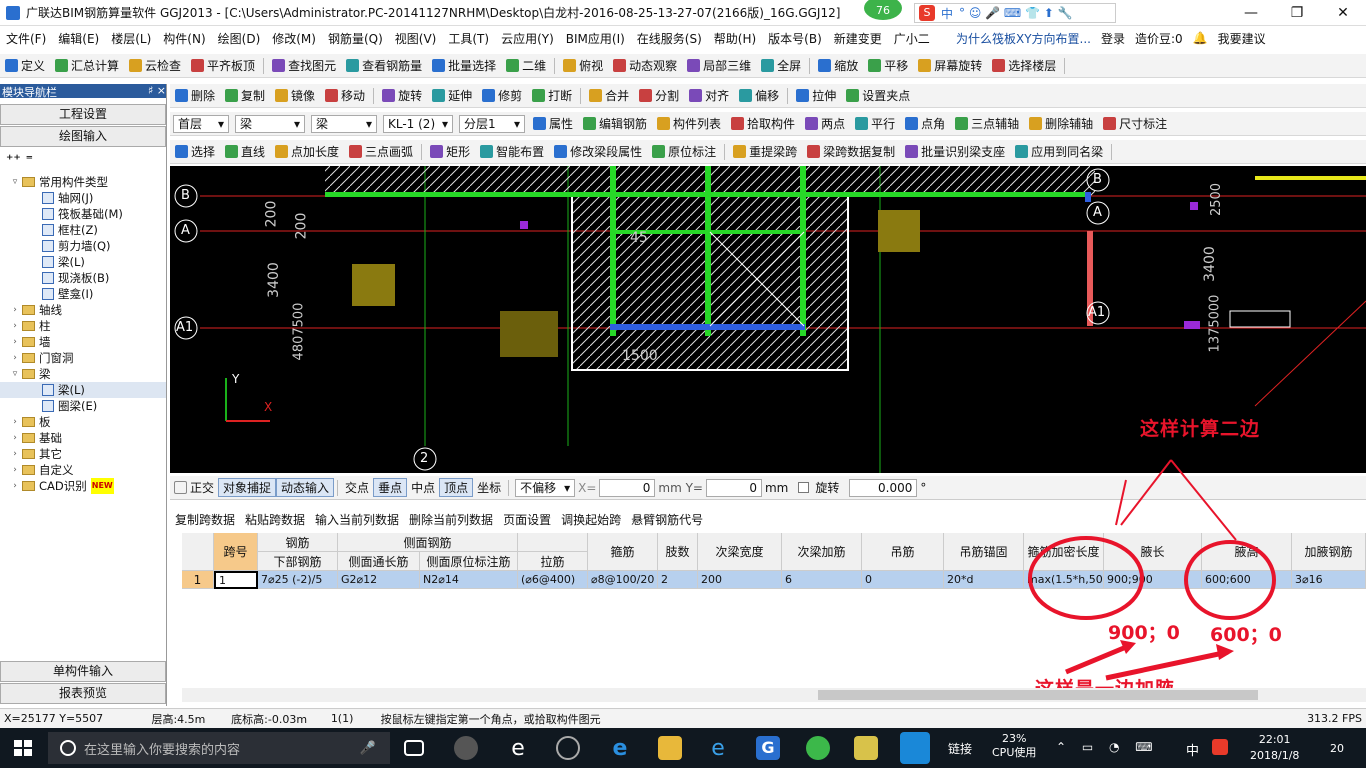  What do you see at coordinates (239, 38) in the screenshot?
I see `menu-item-4: 绘图(D)` at bounding box center [239, 38].